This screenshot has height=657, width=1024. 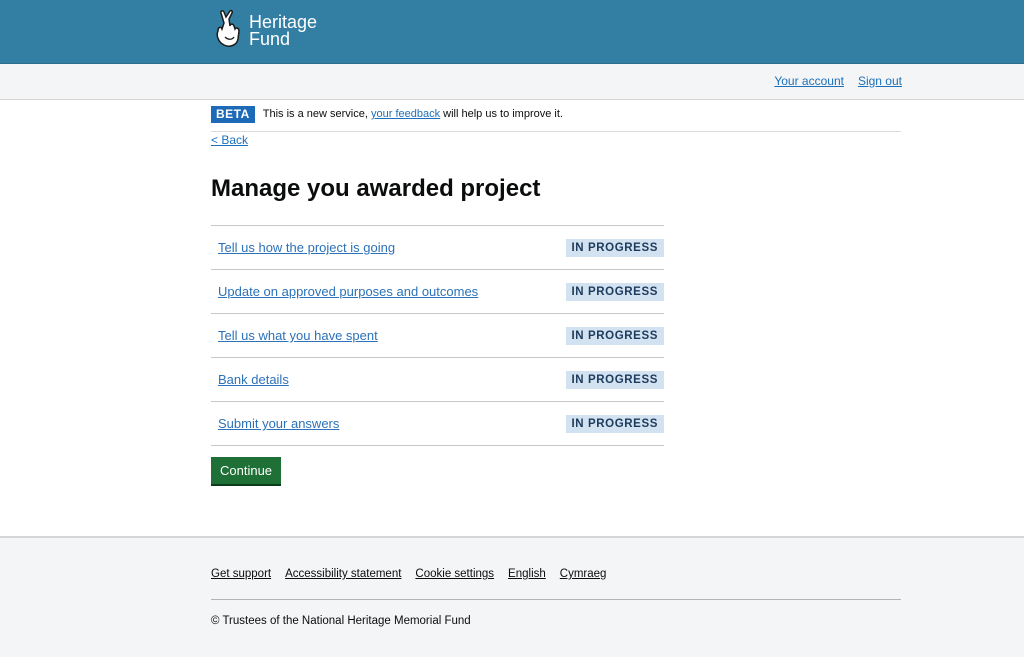 What do you see at coordinates (233, 114) in the screenshot?
I see `beta-tag: BETA` at bounding box center [233, 114].